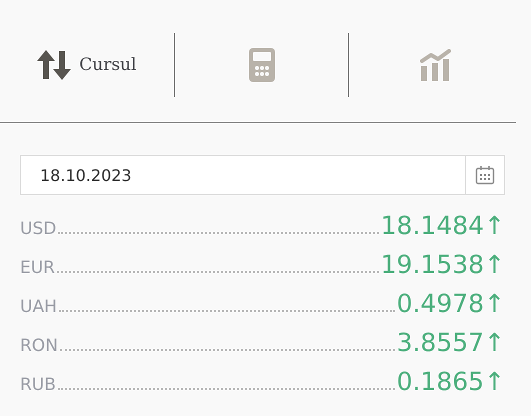 The width and height of the screenshot is (531, 416). Describe the element at coordinates (87, 65) in the screenshot. I see `tab: Cursul` at that location.